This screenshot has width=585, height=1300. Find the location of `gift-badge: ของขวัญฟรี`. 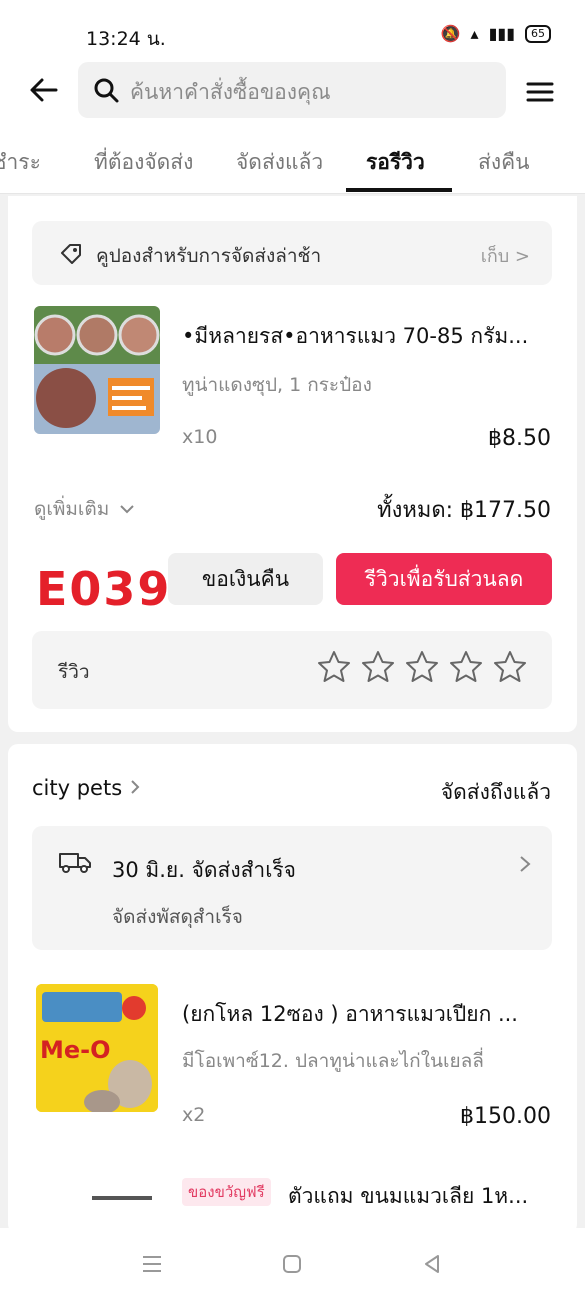

gift-badge: ของขวัญฟรี is located at coordinates (226, 1192).